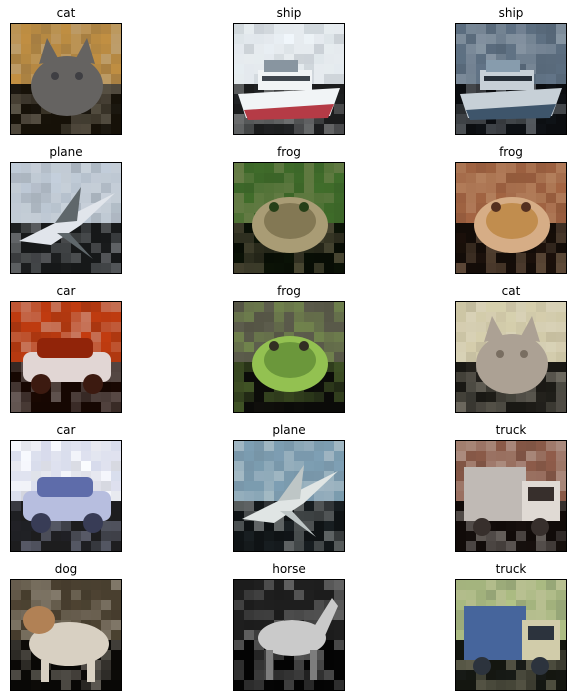  Describe the element at coordinates (66, 569) in the screenshot. I see `image-label: dog` at that location.